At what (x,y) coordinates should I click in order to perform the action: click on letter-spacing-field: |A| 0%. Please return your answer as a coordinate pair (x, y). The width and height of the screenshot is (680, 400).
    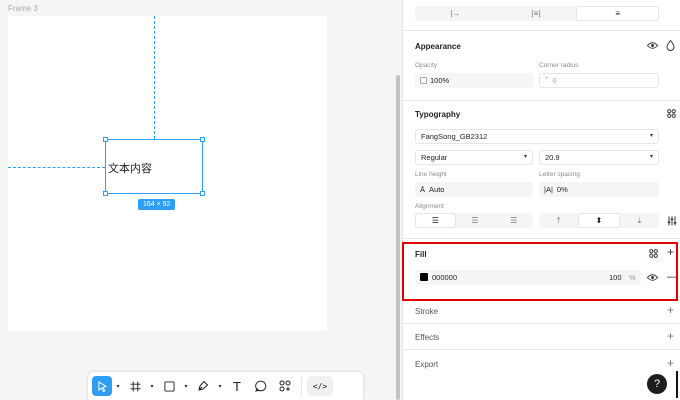
    Looking at the image, I should click on (599, 189).